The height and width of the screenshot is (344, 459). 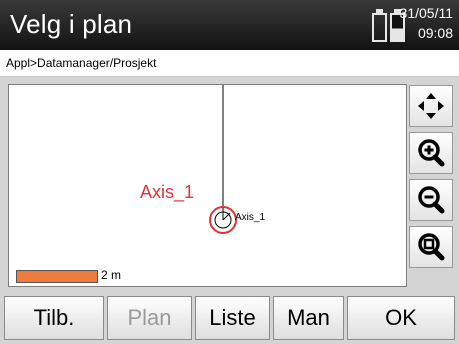 What do you see at coordinates (57, 276) in the screenshot?
I see `scale-bar` at bounding box center [57, 276].